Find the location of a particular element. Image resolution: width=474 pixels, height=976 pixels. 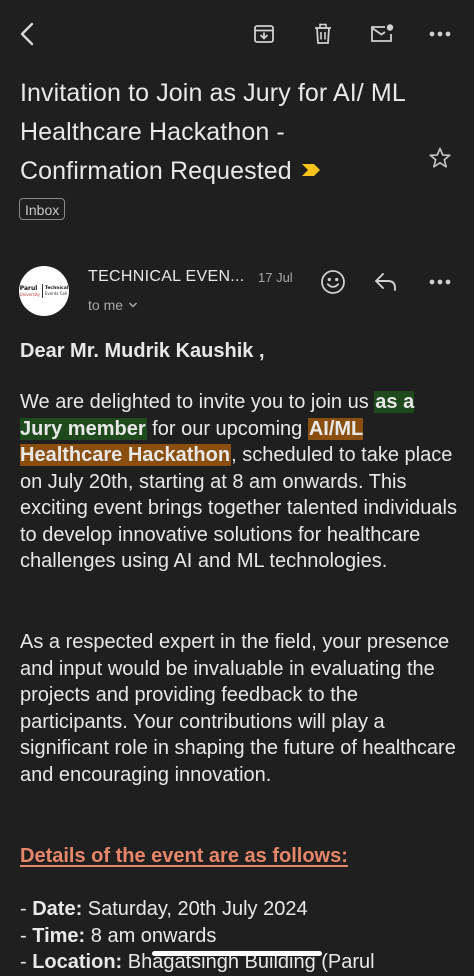

delete-button is located at coordinates (323, 34).